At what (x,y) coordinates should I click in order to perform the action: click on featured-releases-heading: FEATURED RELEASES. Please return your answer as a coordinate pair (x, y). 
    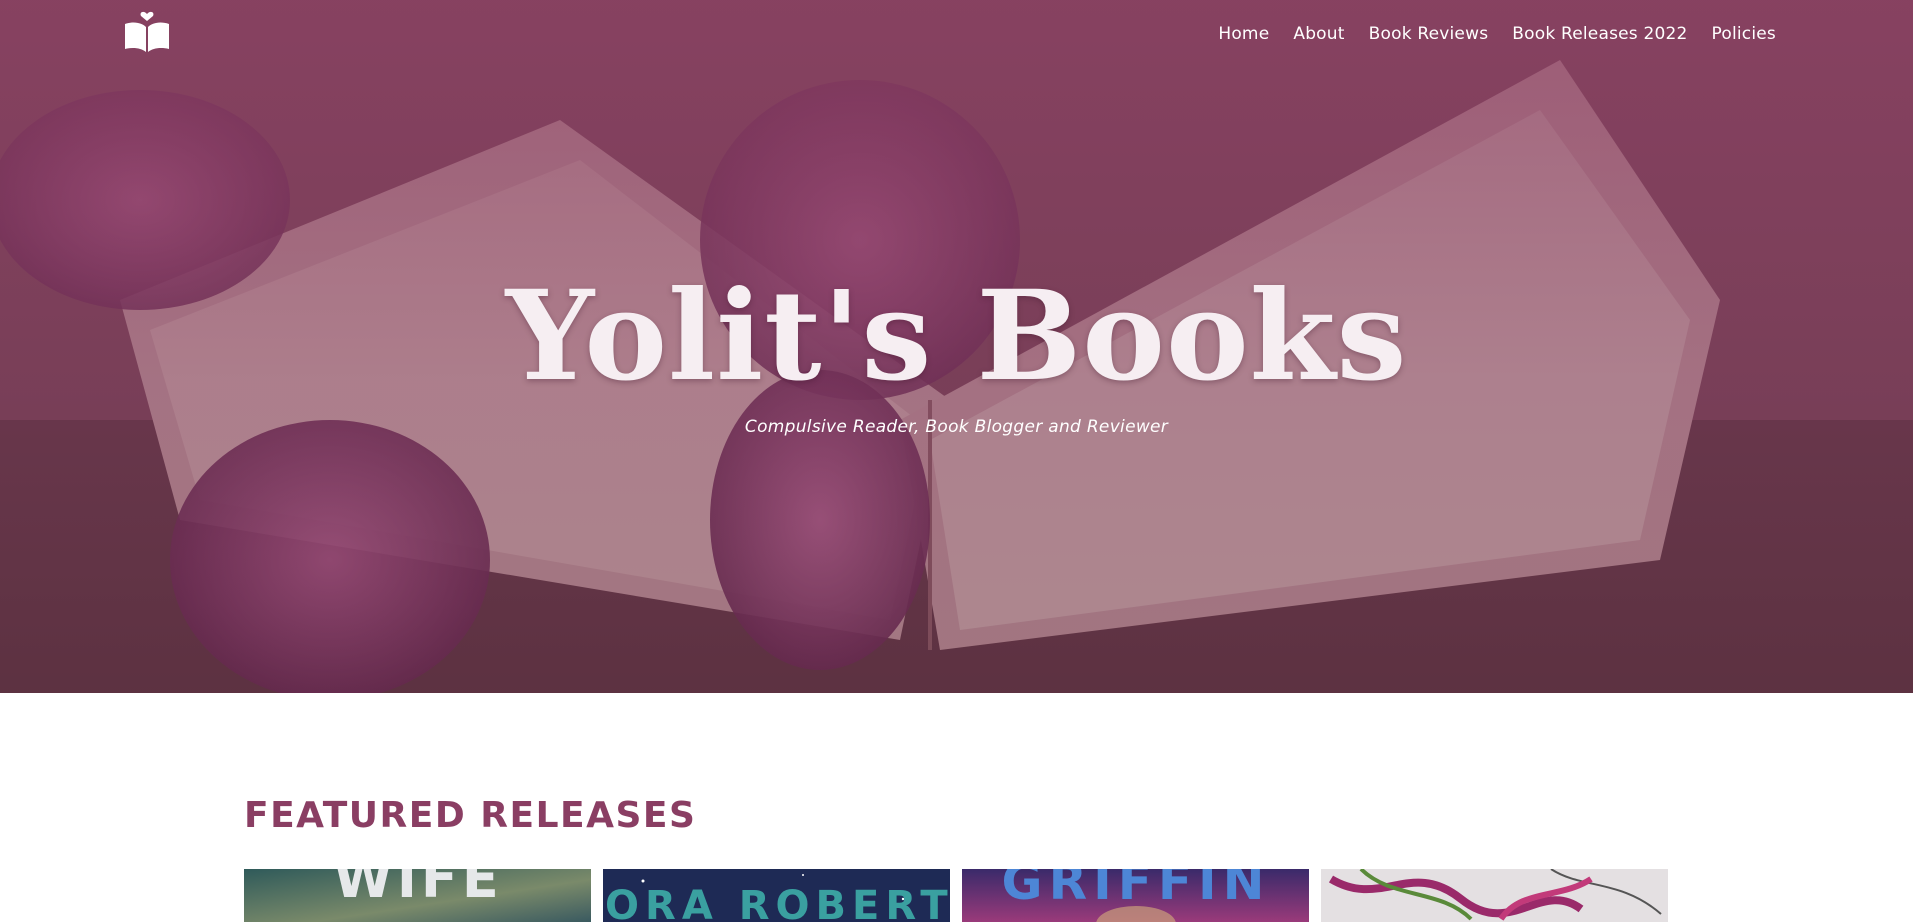
    Looking at the image, I should click on (470, 815).